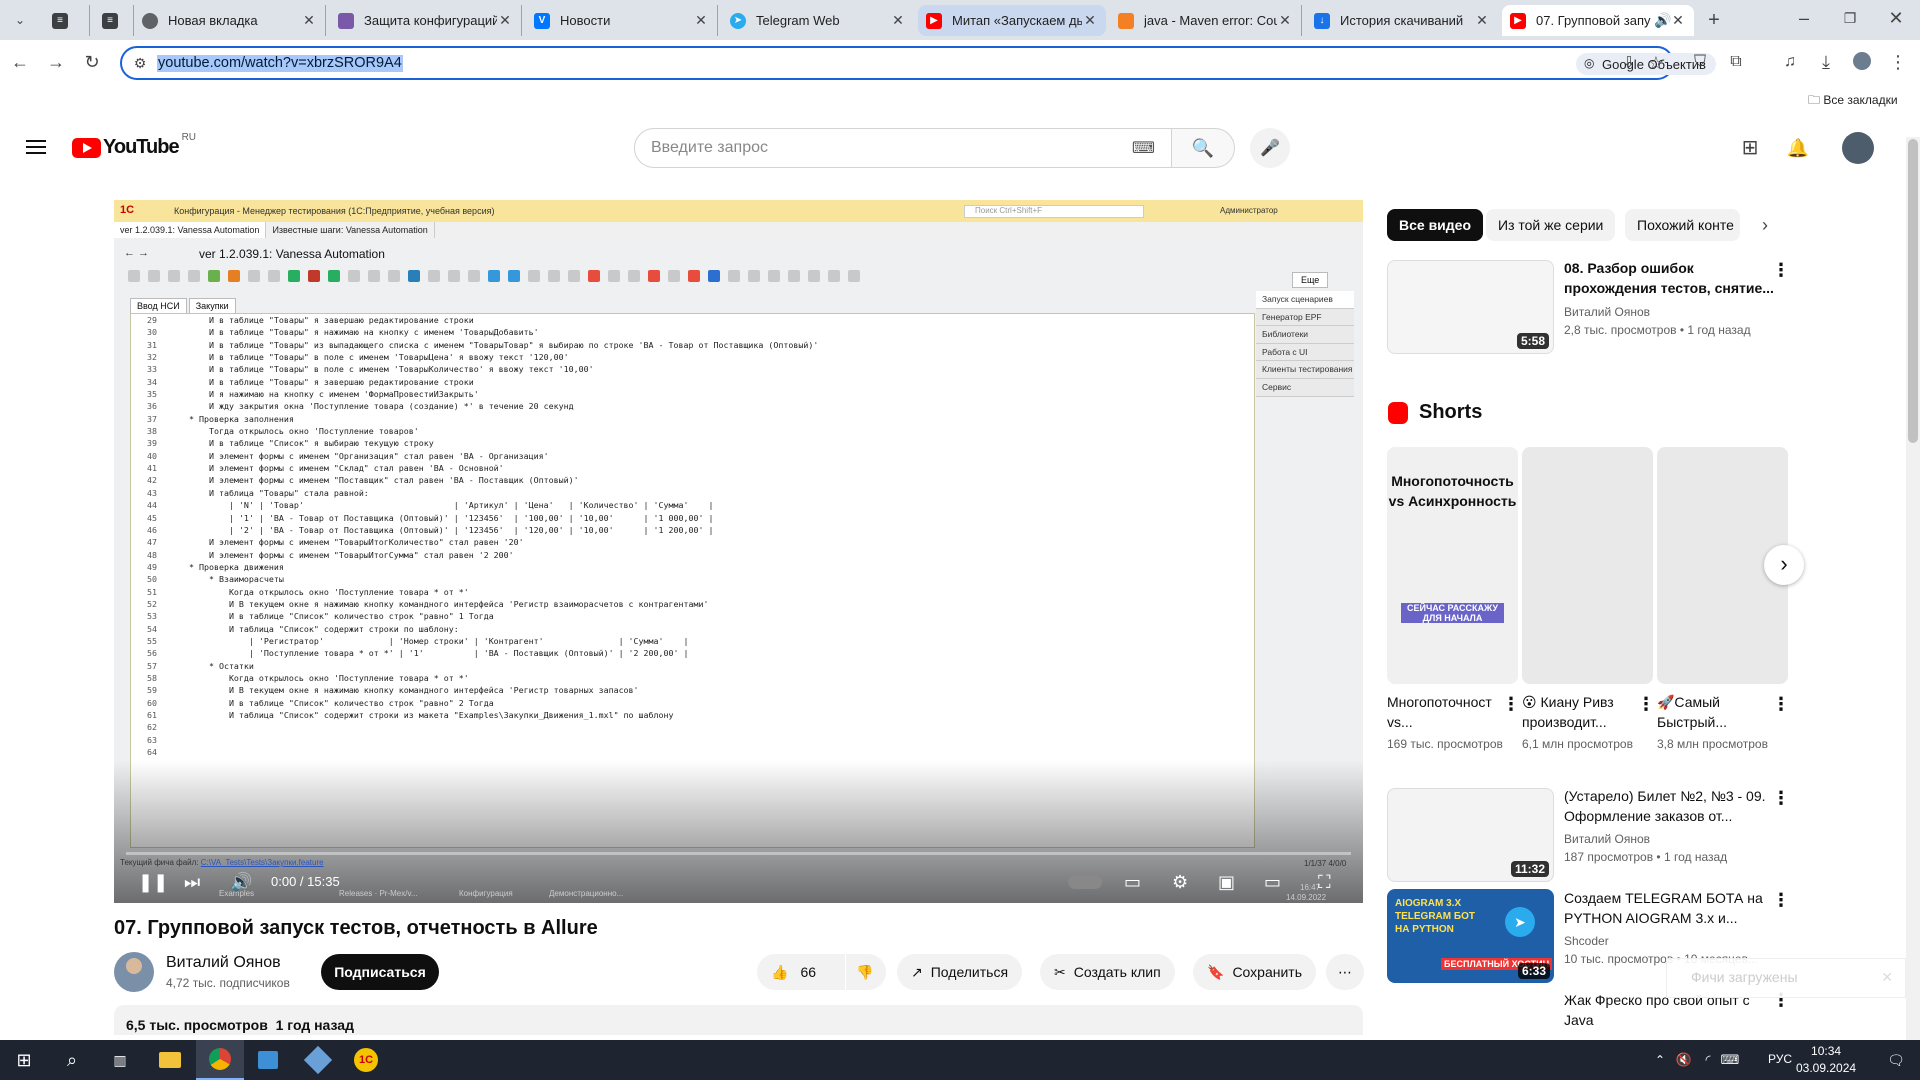 Image resolution: width=1920 pixels, height=1080 pixels. What do you see at coordinates (170, 1060) in the screenshot?
I see `file-explorer-icon` at bounding box center [170, 1060].